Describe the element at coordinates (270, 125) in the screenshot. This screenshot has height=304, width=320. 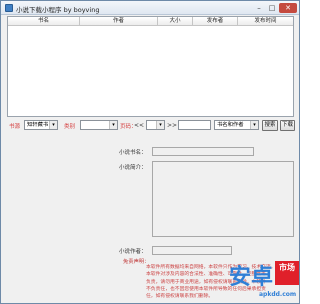
I see `search-button: 搜索` at that location.